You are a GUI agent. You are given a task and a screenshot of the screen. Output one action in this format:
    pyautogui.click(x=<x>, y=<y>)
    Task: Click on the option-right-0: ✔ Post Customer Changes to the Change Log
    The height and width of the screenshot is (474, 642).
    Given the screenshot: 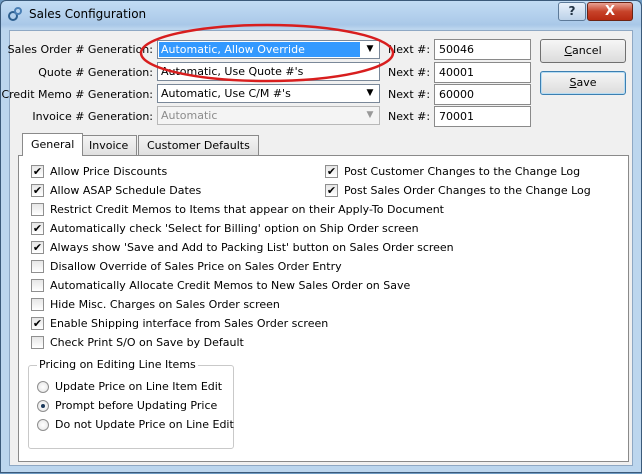 What is the action you would take?
    pyautogui.click(x=452, y=171)
    